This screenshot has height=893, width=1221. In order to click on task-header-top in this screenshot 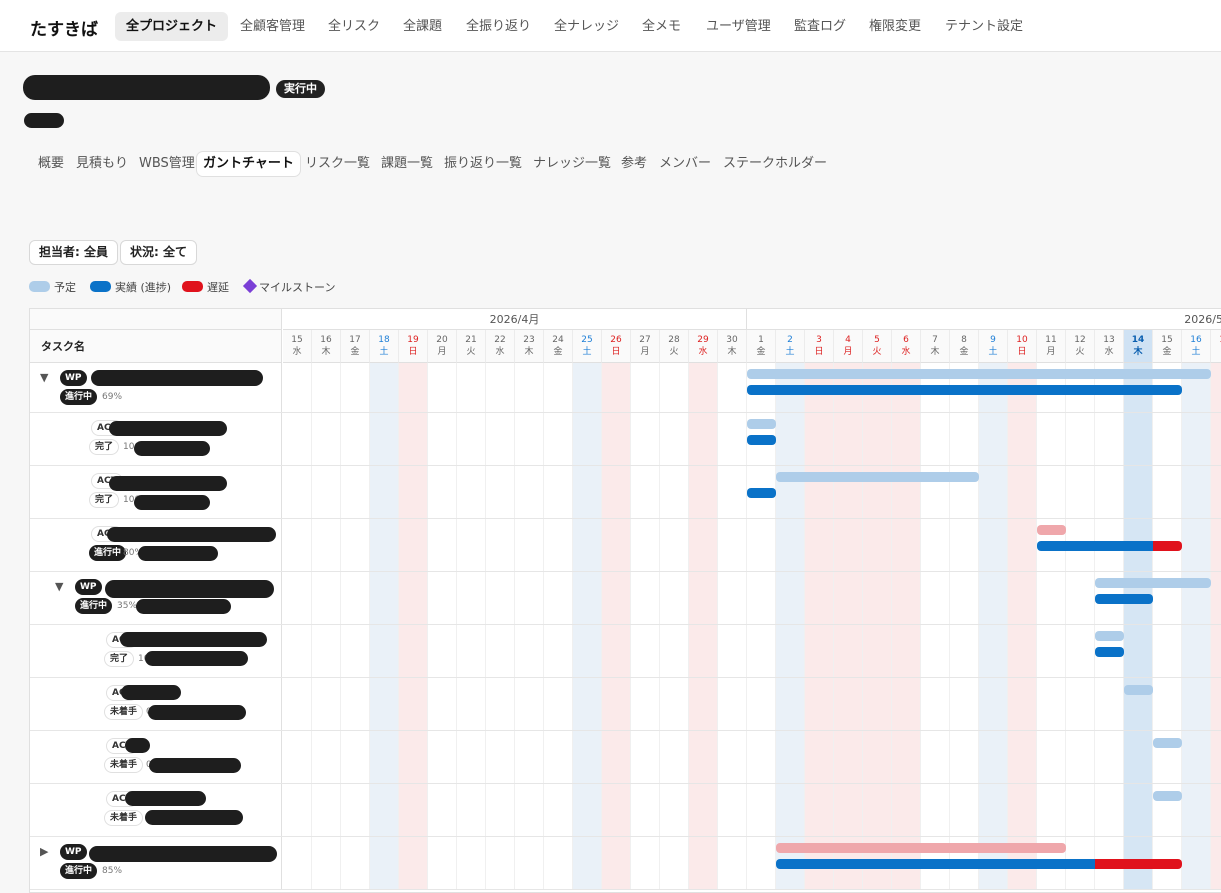, I will do `click(156, 319)`.